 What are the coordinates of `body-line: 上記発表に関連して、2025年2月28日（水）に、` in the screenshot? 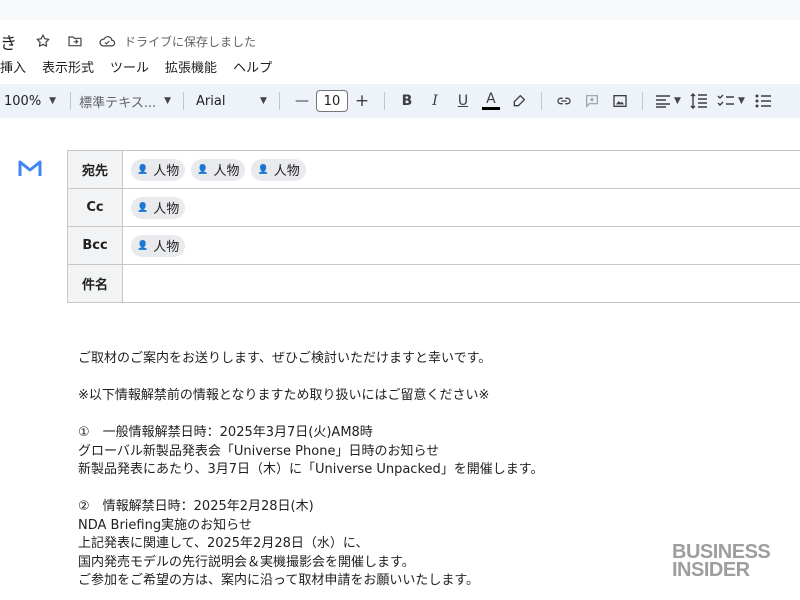 It's located at (223, 543).